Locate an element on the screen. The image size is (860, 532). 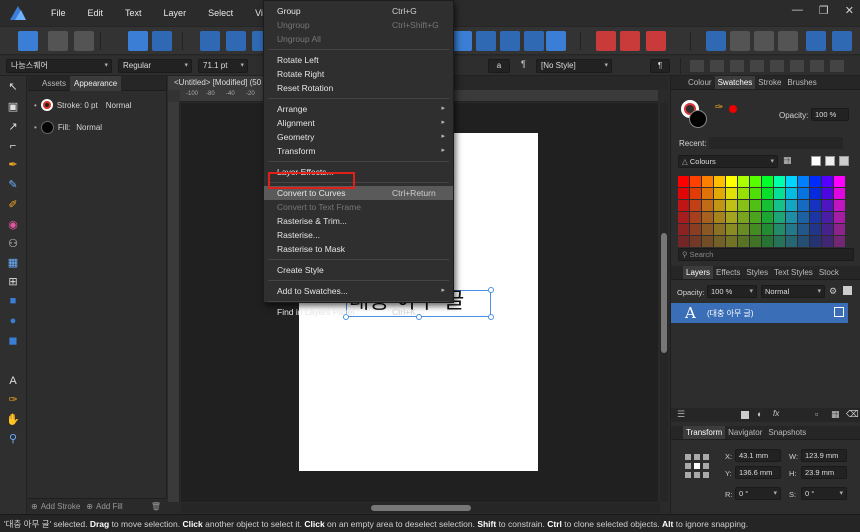
anchor-selector is located at coordinates (697, 466).